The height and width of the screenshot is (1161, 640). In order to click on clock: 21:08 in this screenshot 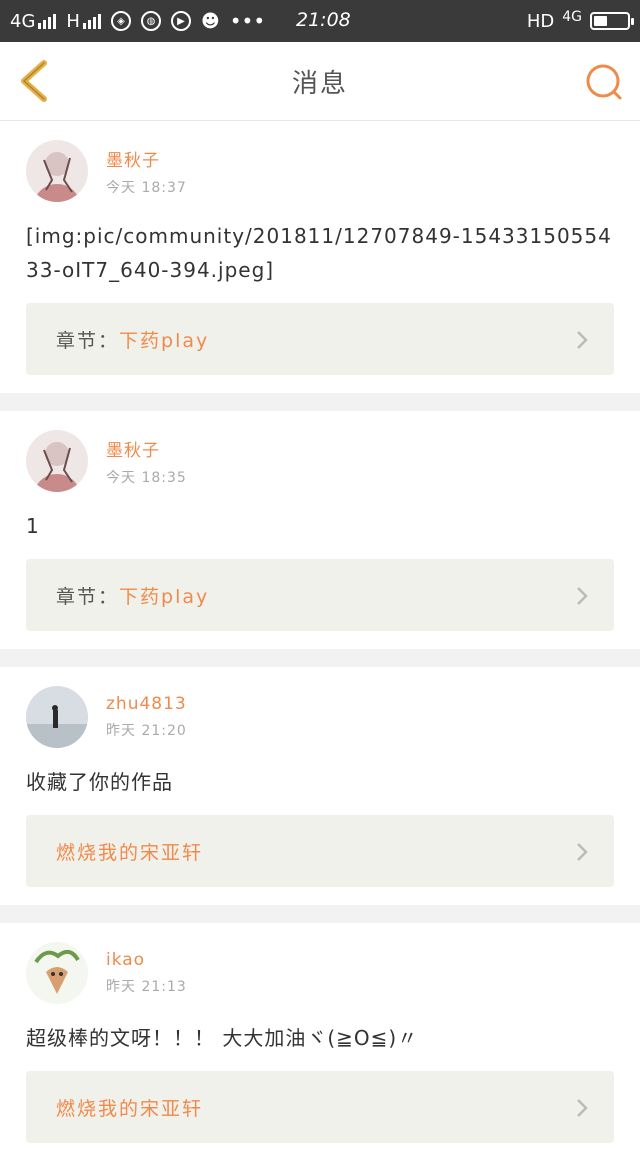, I will do `click(323, 20)`.